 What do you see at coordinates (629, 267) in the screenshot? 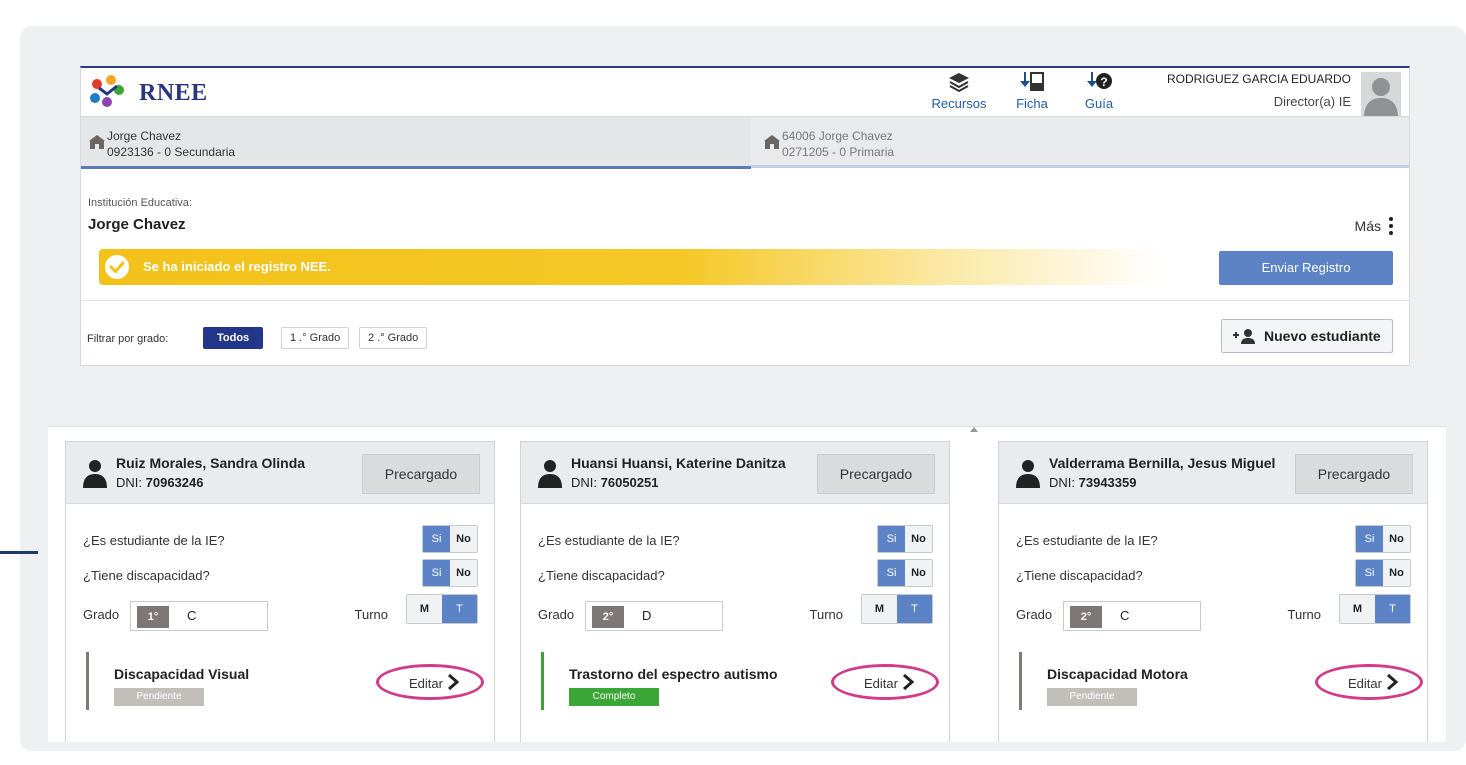
I see `status-banner: Se ha iniciado el registro NEE.` at bounding box center [629, 267].